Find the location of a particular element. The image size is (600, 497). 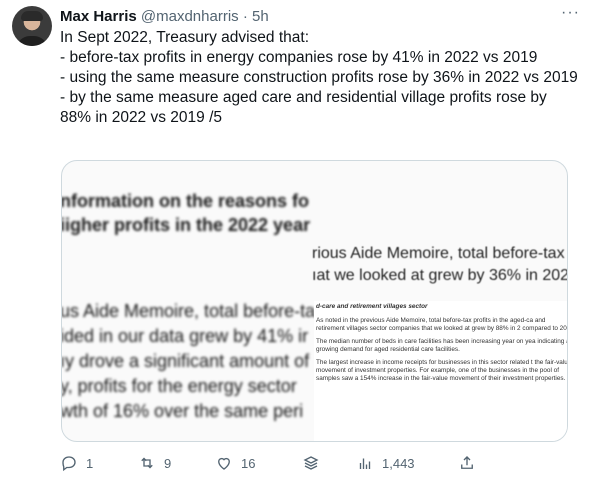

share-icon is located at coordinates (467, 462).